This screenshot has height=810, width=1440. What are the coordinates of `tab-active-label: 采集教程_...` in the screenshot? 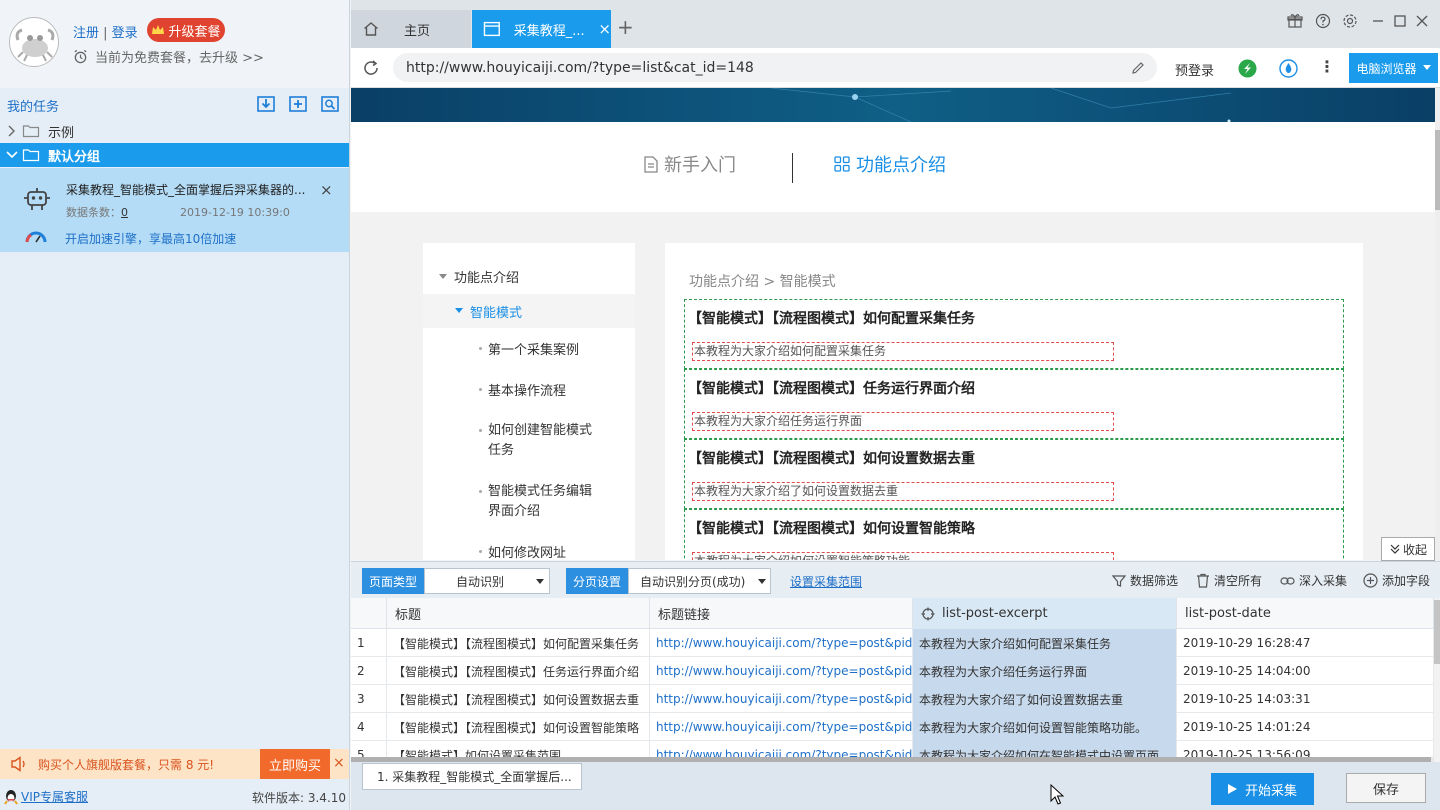 It's located at (549, 31).